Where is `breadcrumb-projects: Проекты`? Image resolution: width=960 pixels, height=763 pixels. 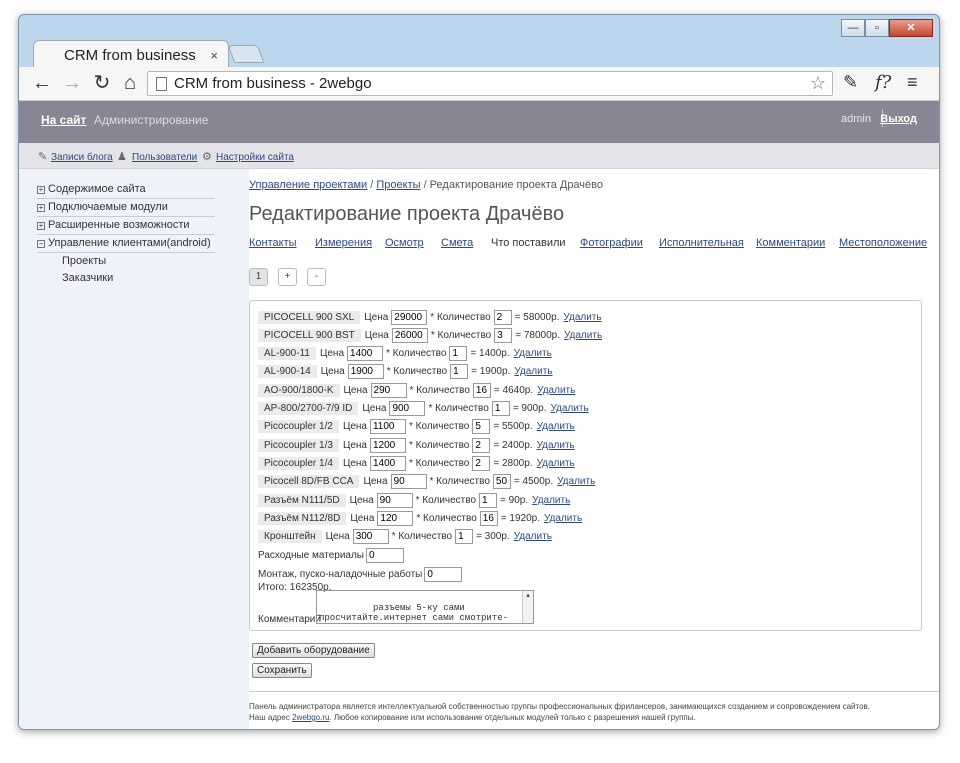 breadcrumb-projects: Проекты is located at coordinates (398, 185).